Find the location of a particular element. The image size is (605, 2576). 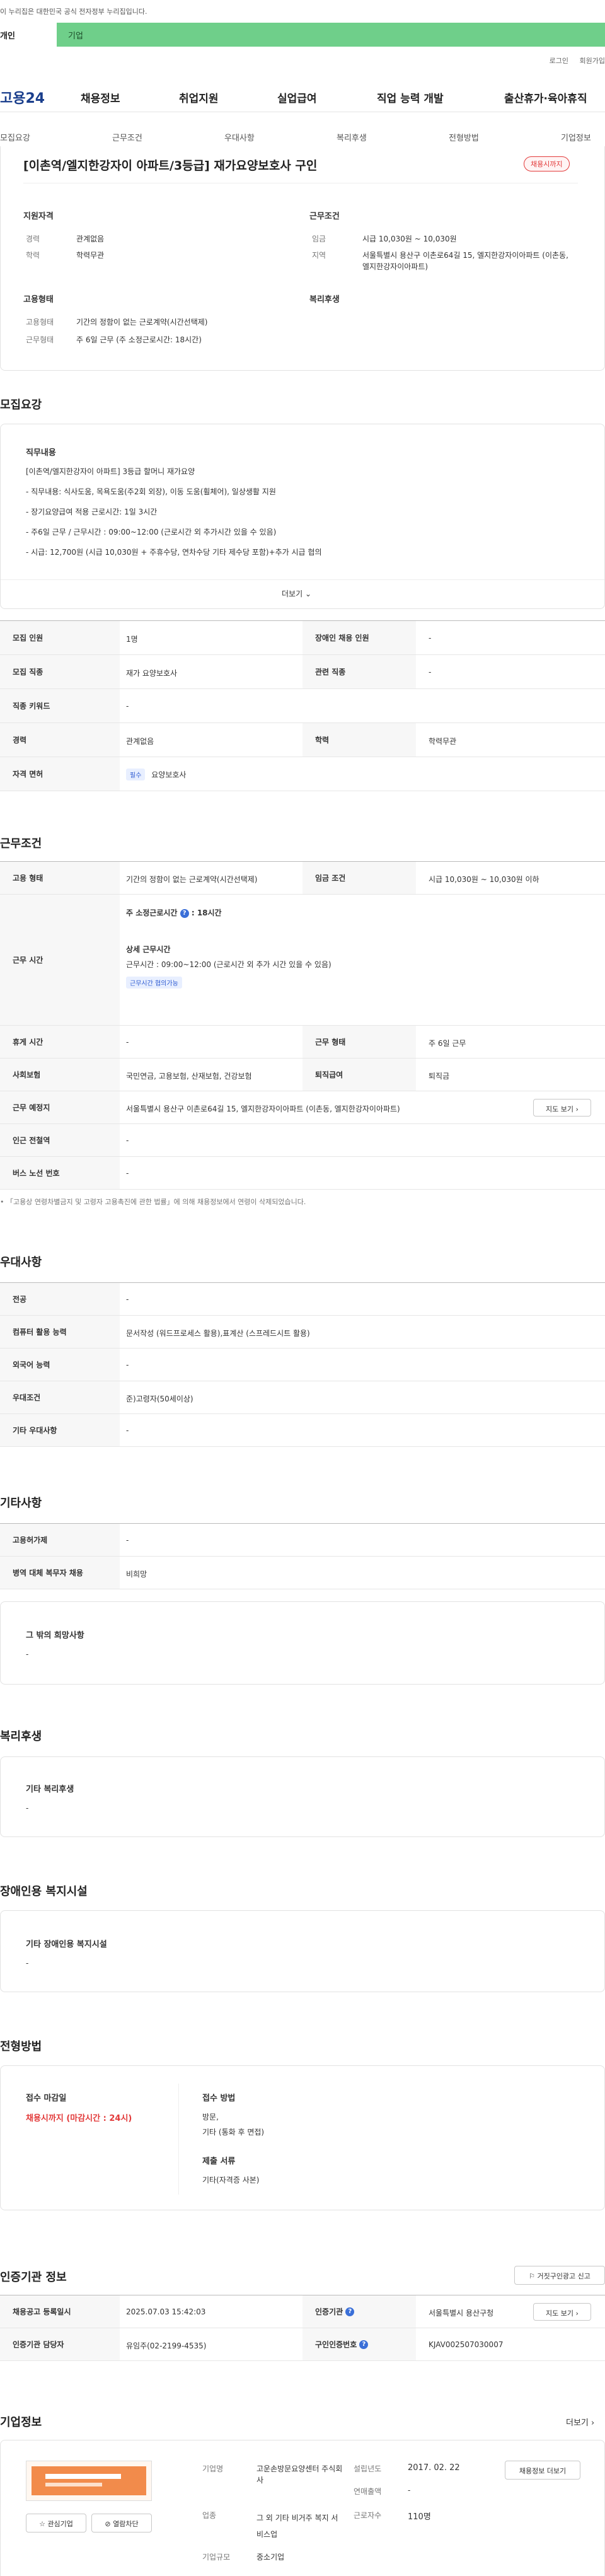

row-value: 서울특별시 용산구청 is located at coordinates (461, 2313).